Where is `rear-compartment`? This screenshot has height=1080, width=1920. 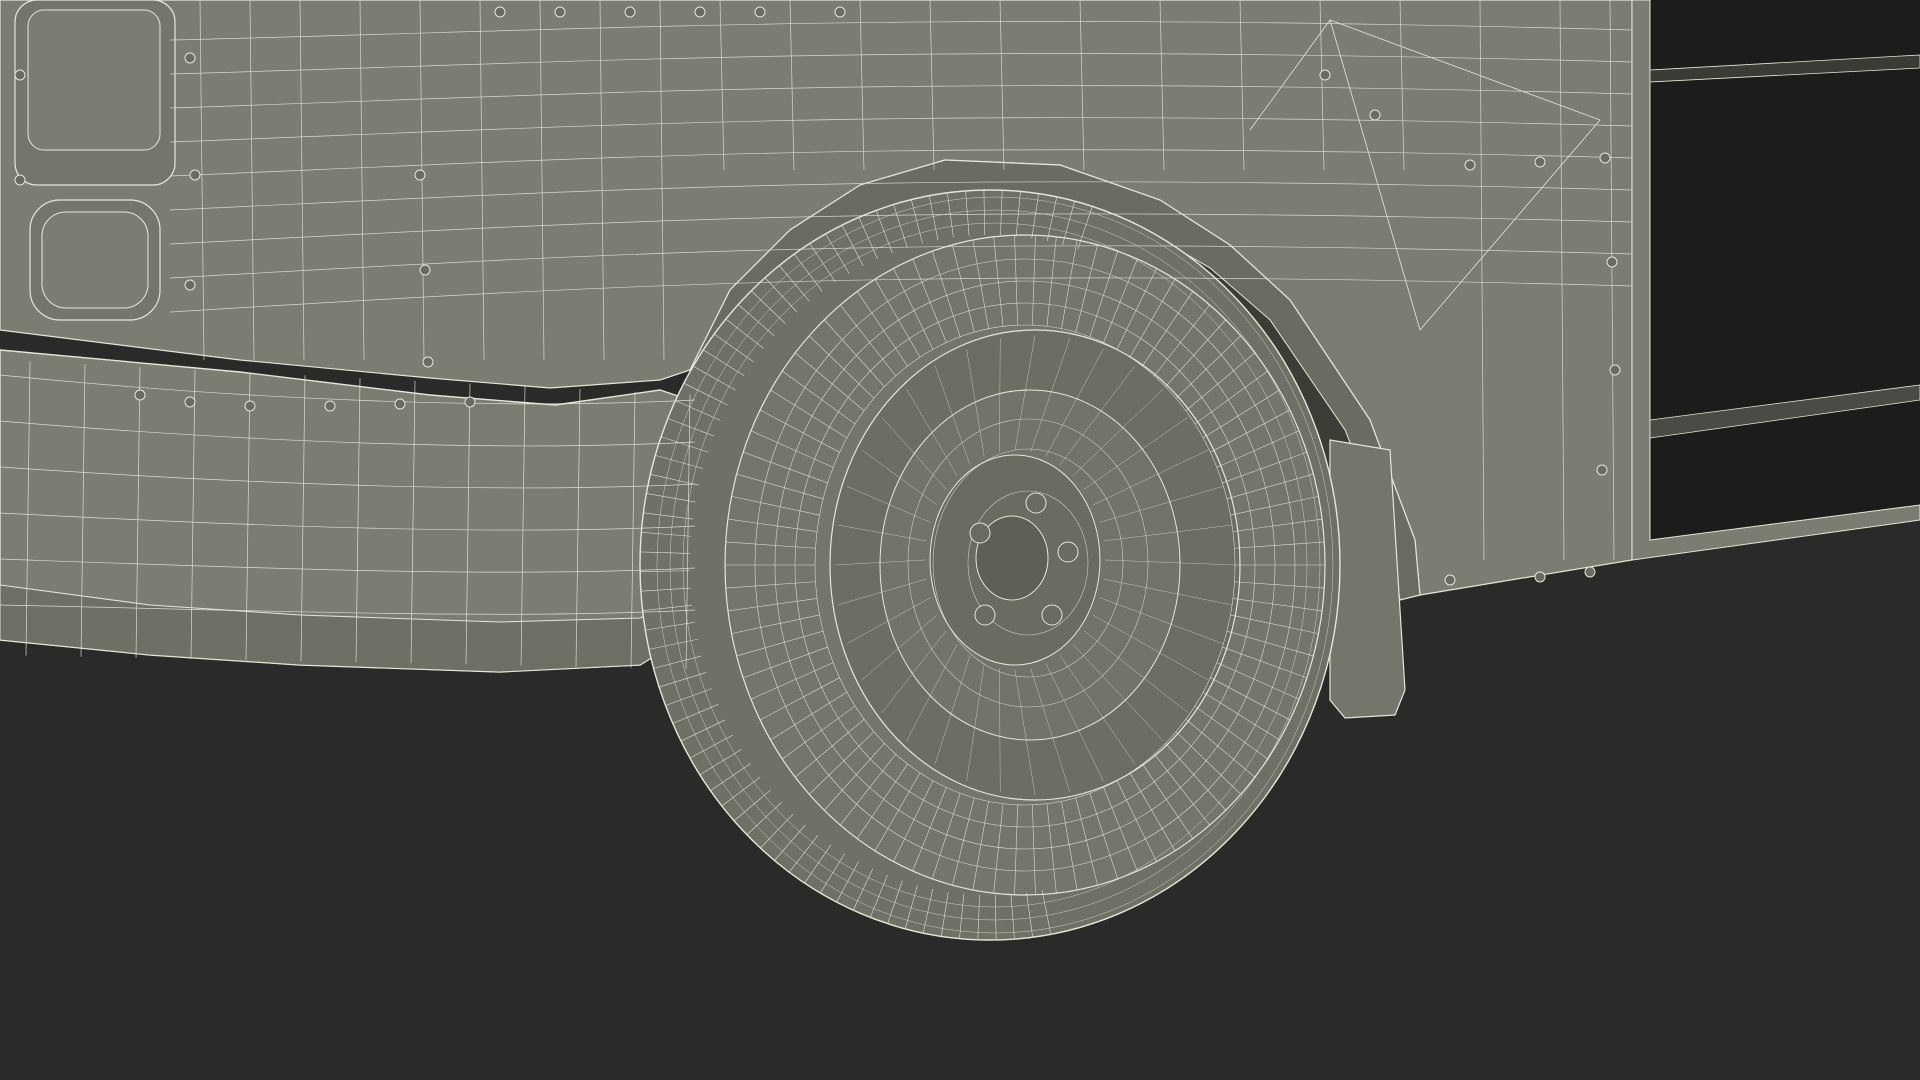 rear-compartment is located at coordinates (1776, 280).